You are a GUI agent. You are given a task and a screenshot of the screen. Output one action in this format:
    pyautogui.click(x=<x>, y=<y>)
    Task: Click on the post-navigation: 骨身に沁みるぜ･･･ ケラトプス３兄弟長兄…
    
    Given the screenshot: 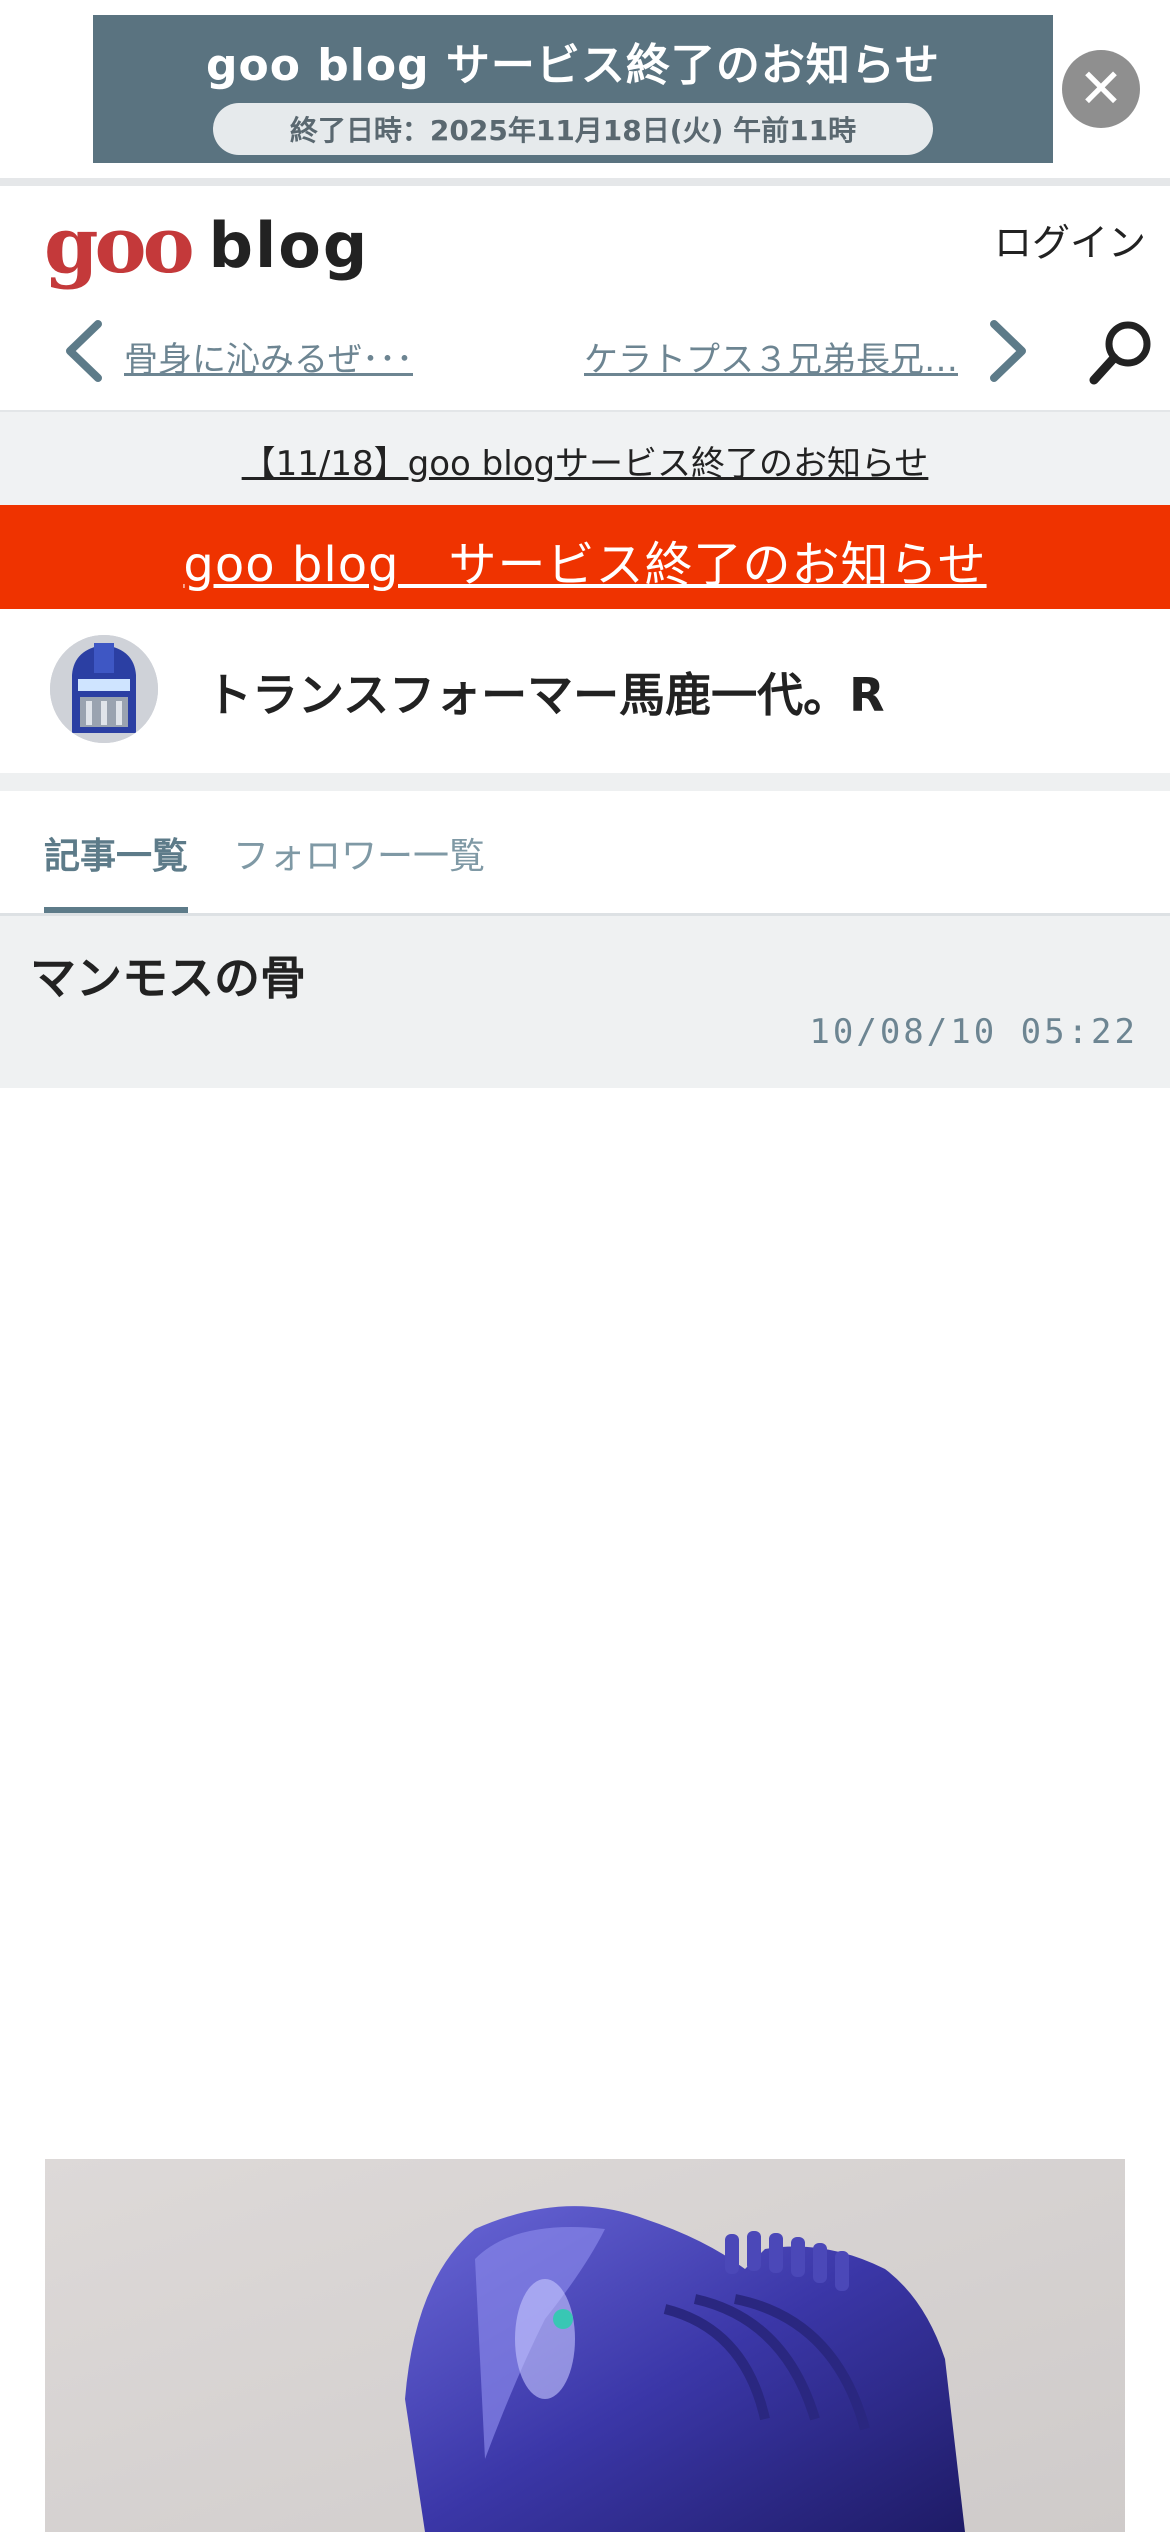 What is the action you would take?
    pyautogui.click(x=585, y=353)
    